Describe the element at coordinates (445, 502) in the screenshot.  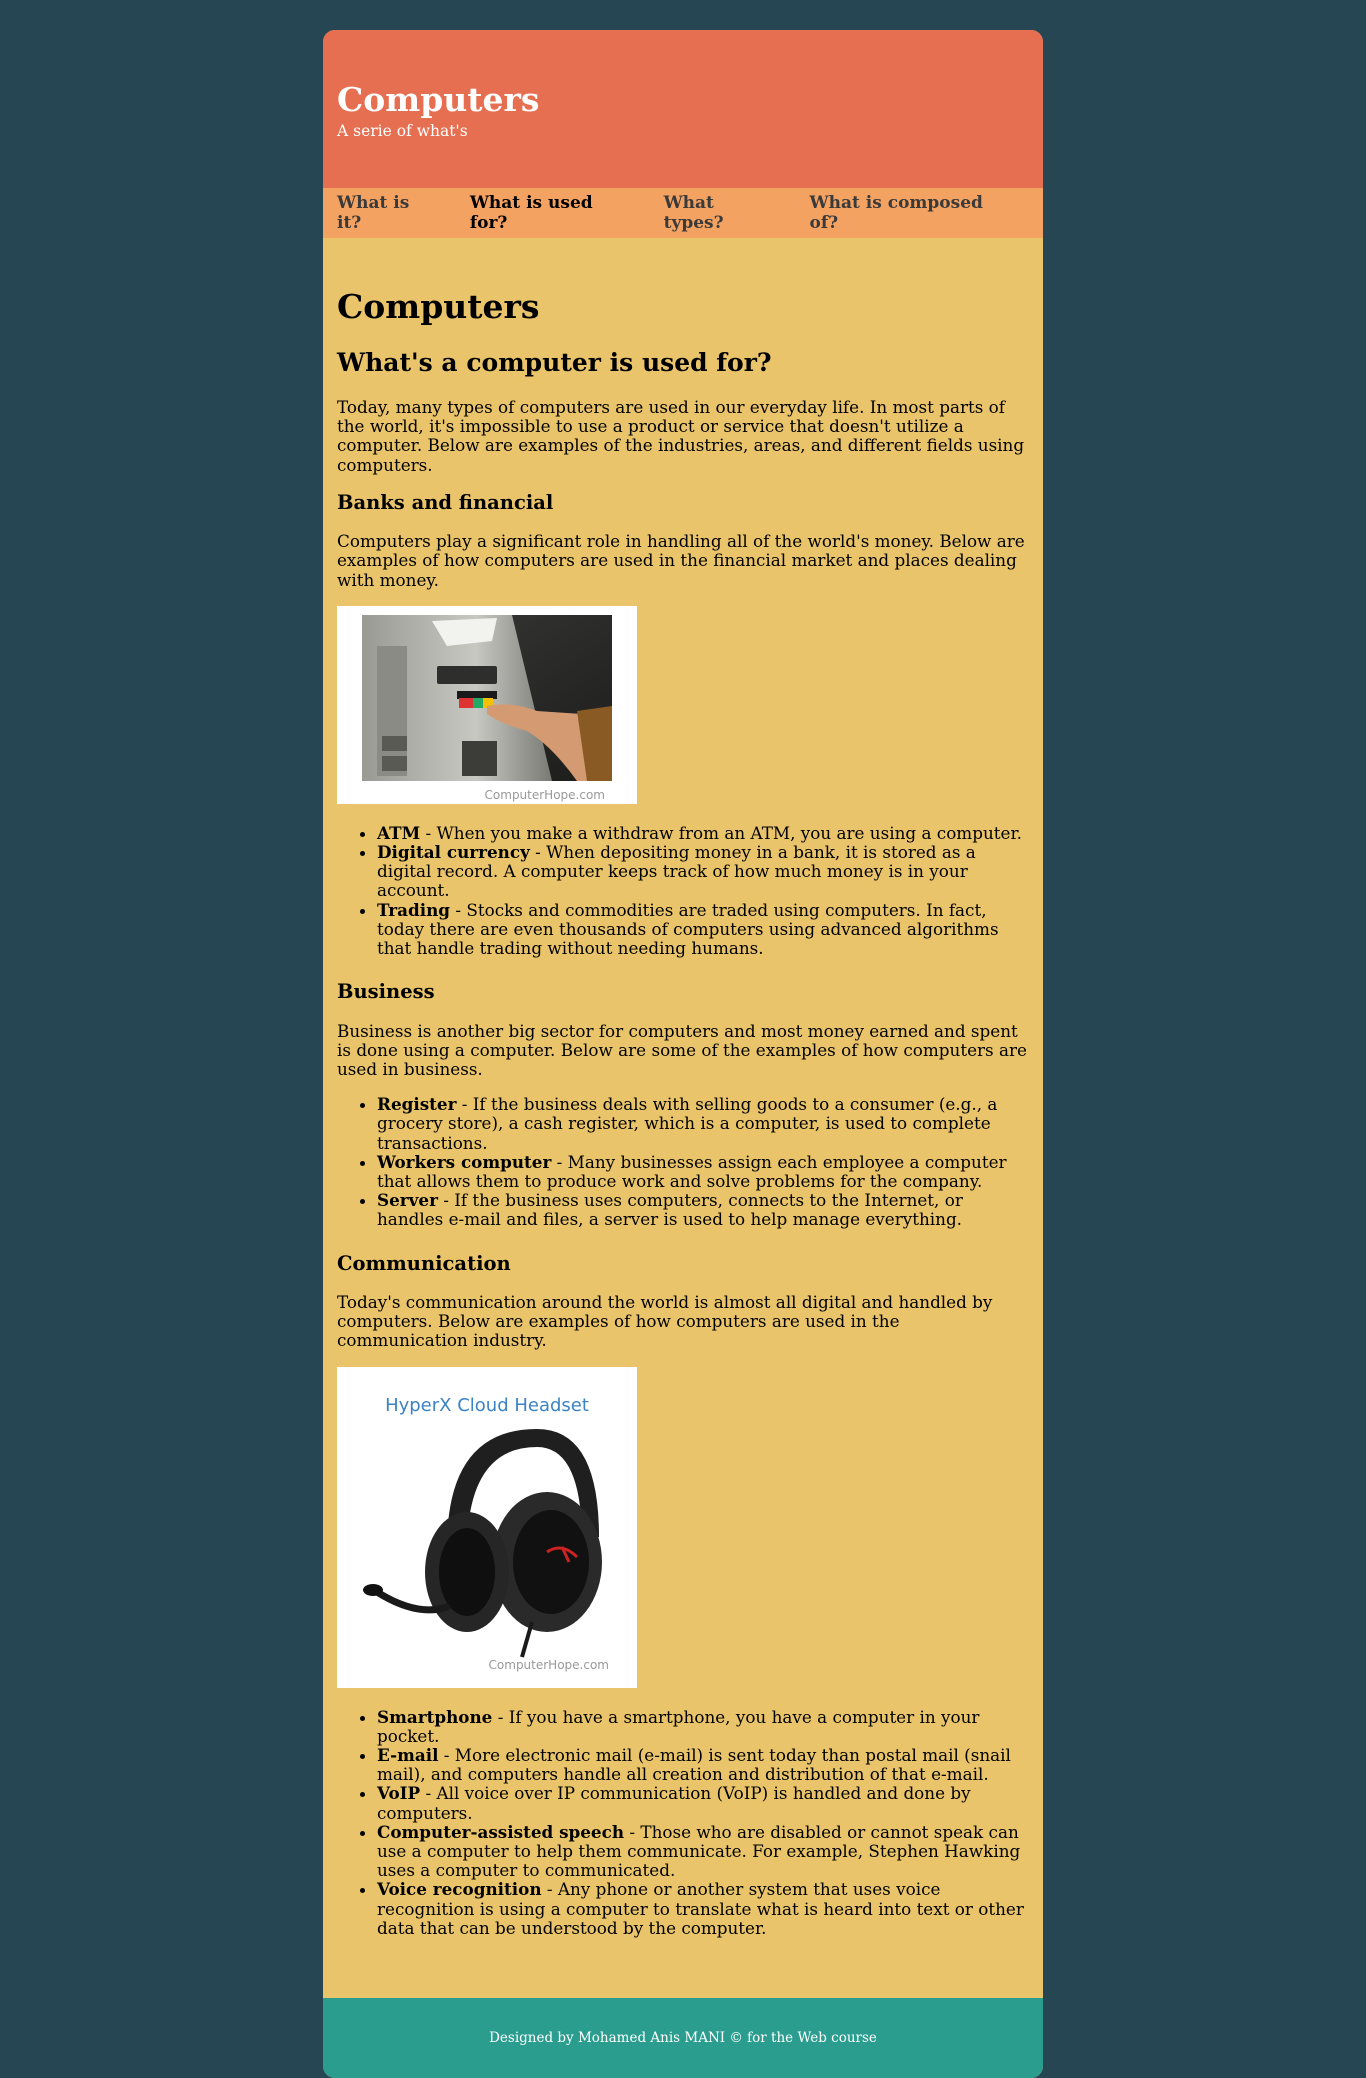
I see `banks-heading: Banks and financial` at that location.